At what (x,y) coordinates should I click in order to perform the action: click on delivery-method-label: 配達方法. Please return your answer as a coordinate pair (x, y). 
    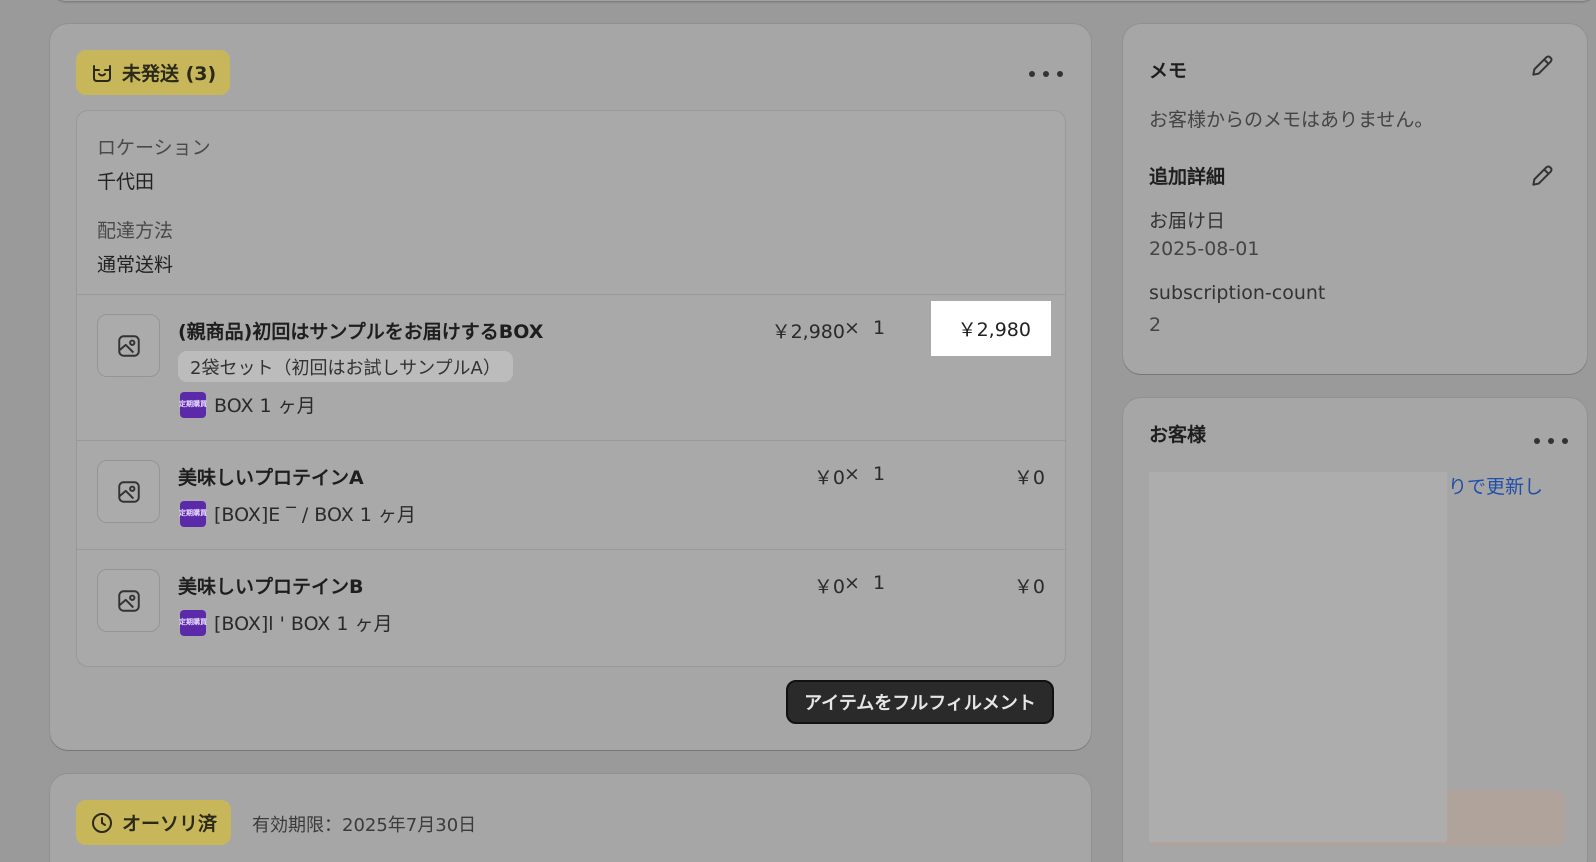
    Looking at the image, I should click on (135, 231).